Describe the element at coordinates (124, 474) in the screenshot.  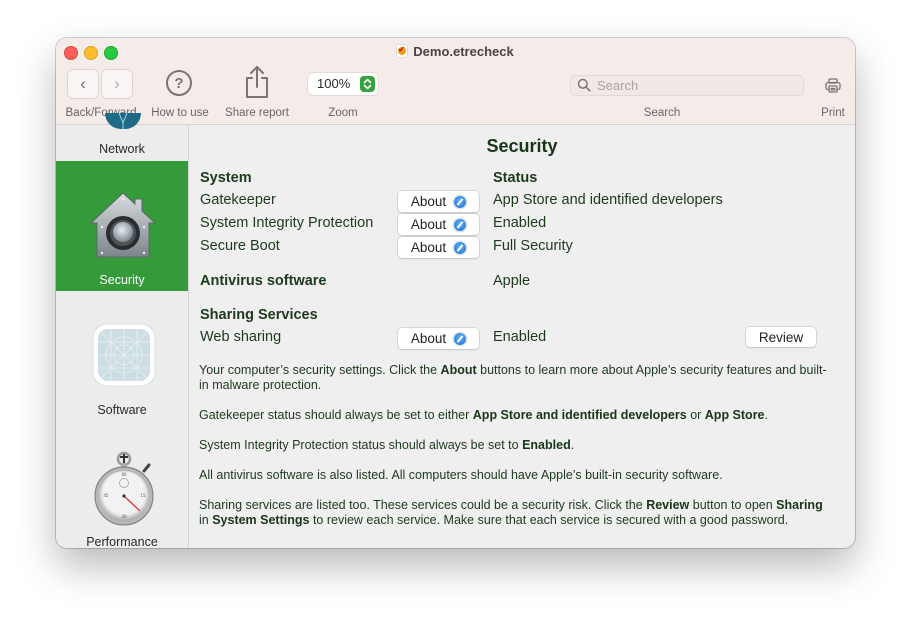
I see `svg-text: 60` at that location.